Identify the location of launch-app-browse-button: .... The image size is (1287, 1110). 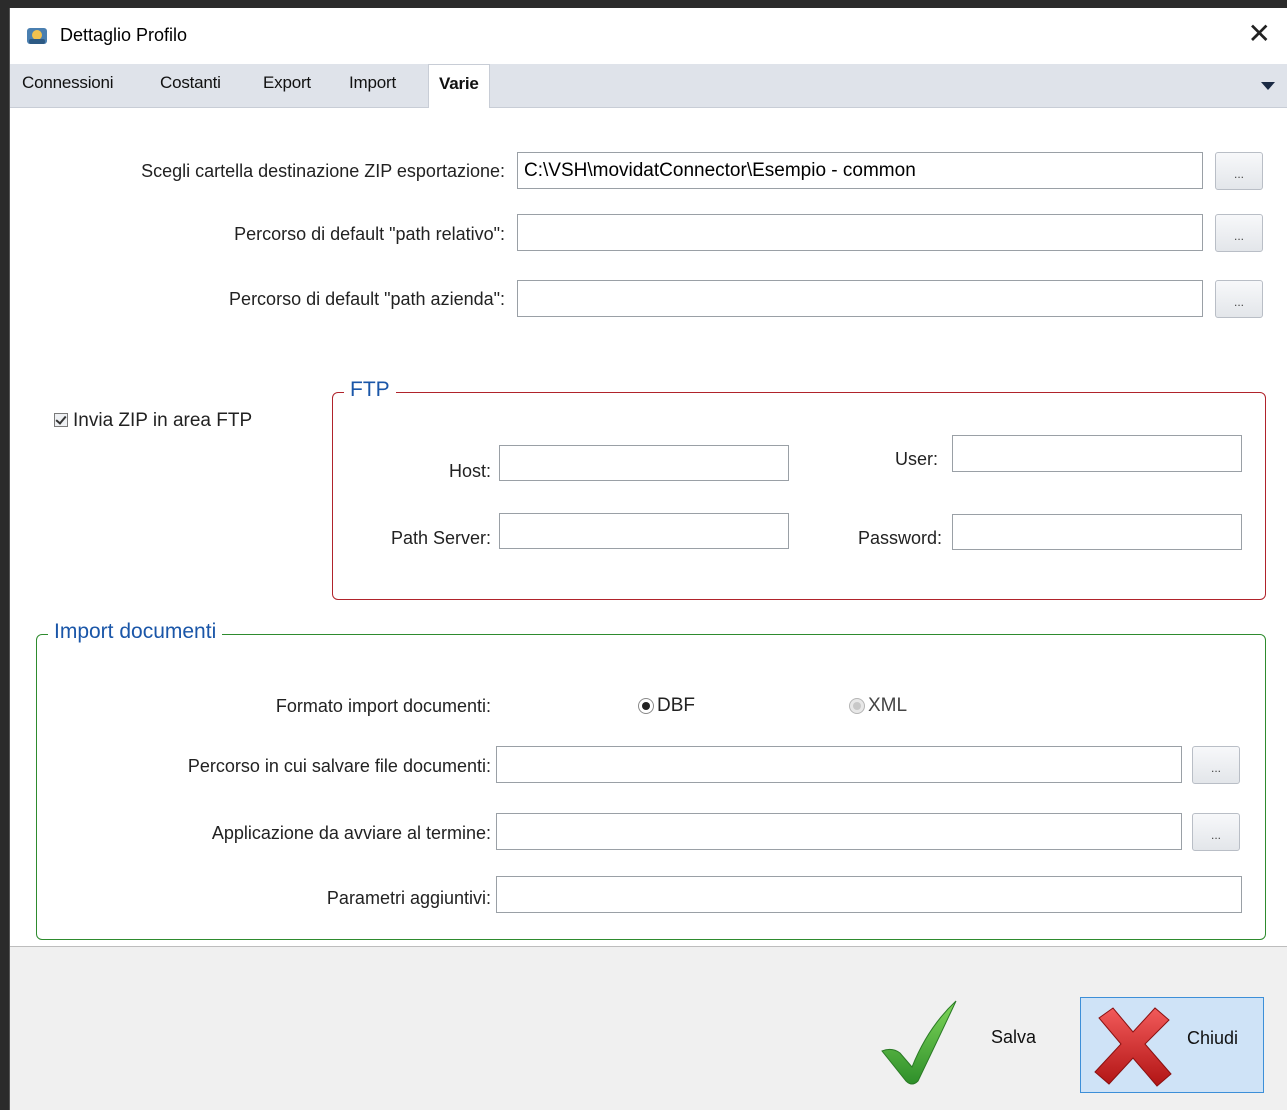
(1216, 832).